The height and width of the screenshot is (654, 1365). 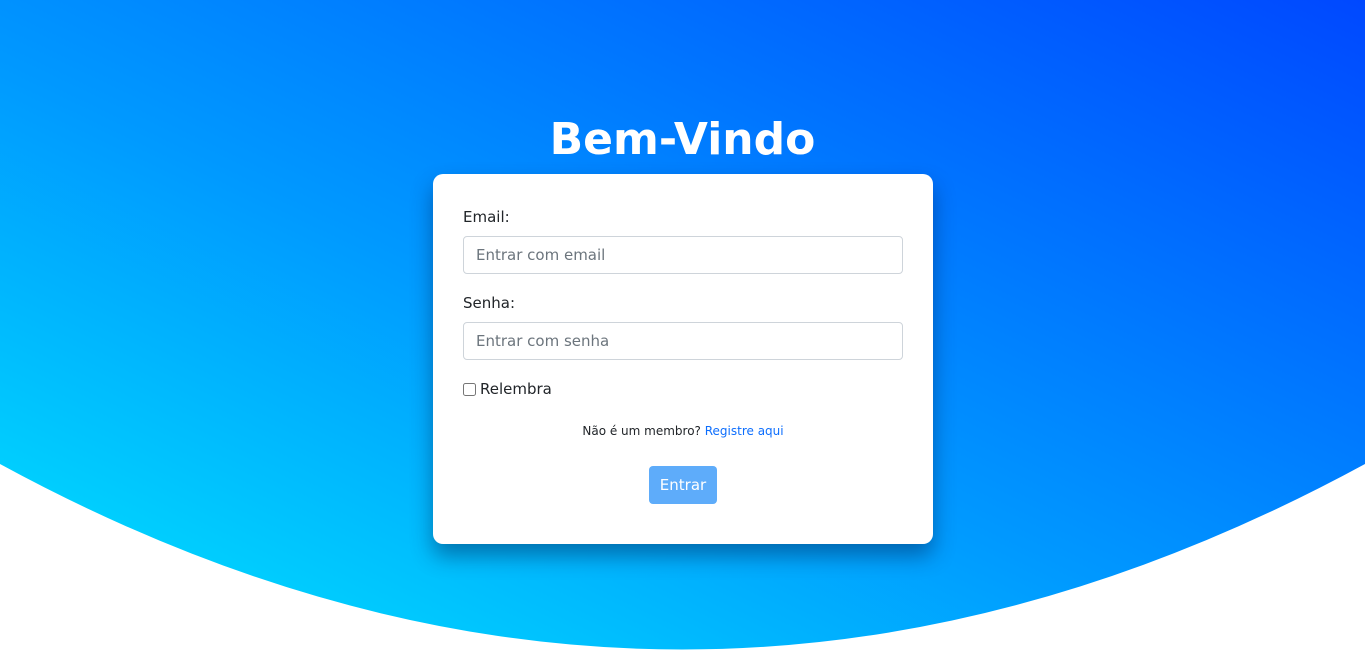 I want to click on password-label: Senha:, so click(x=489, y=303).